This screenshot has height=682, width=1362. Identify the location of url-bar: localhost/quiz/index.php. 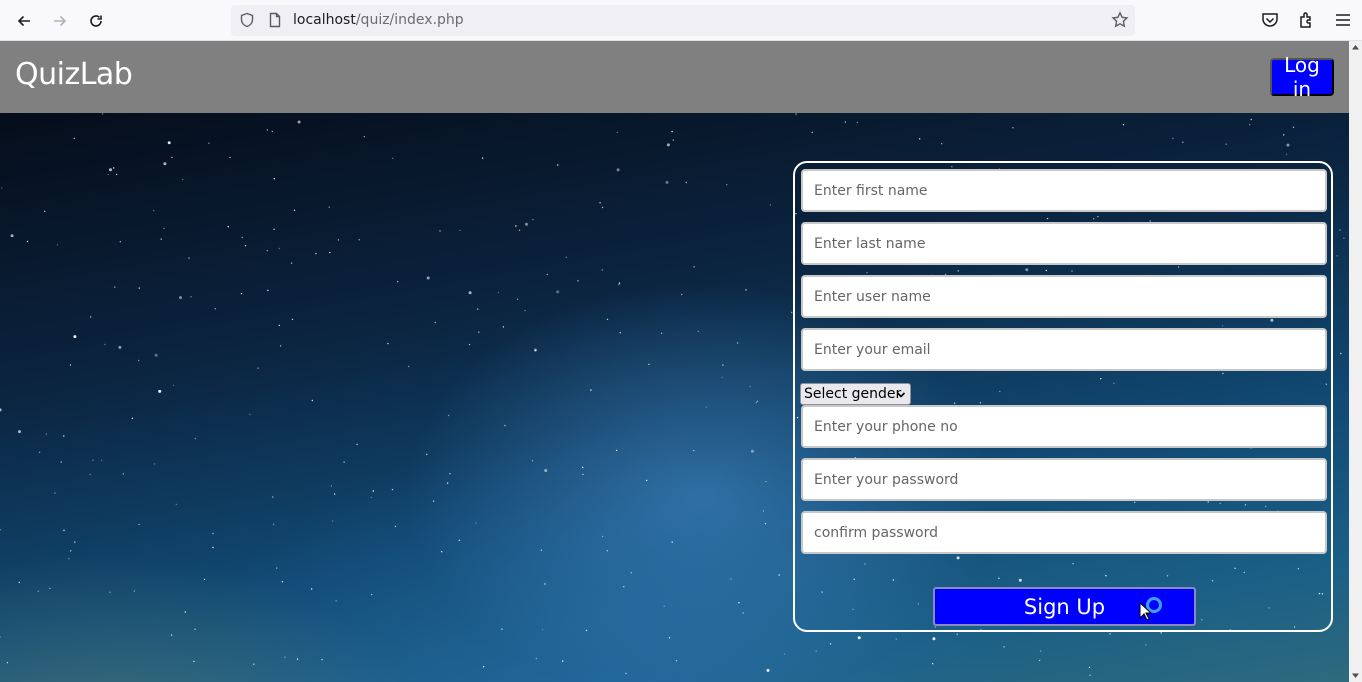
(683, 20).